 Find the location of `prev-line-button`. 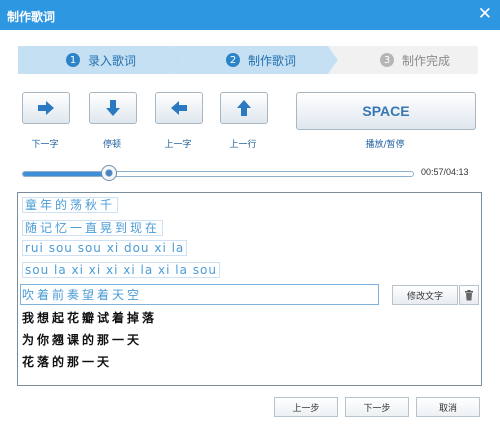

prev-line-button is located at coordinates (244, 108).